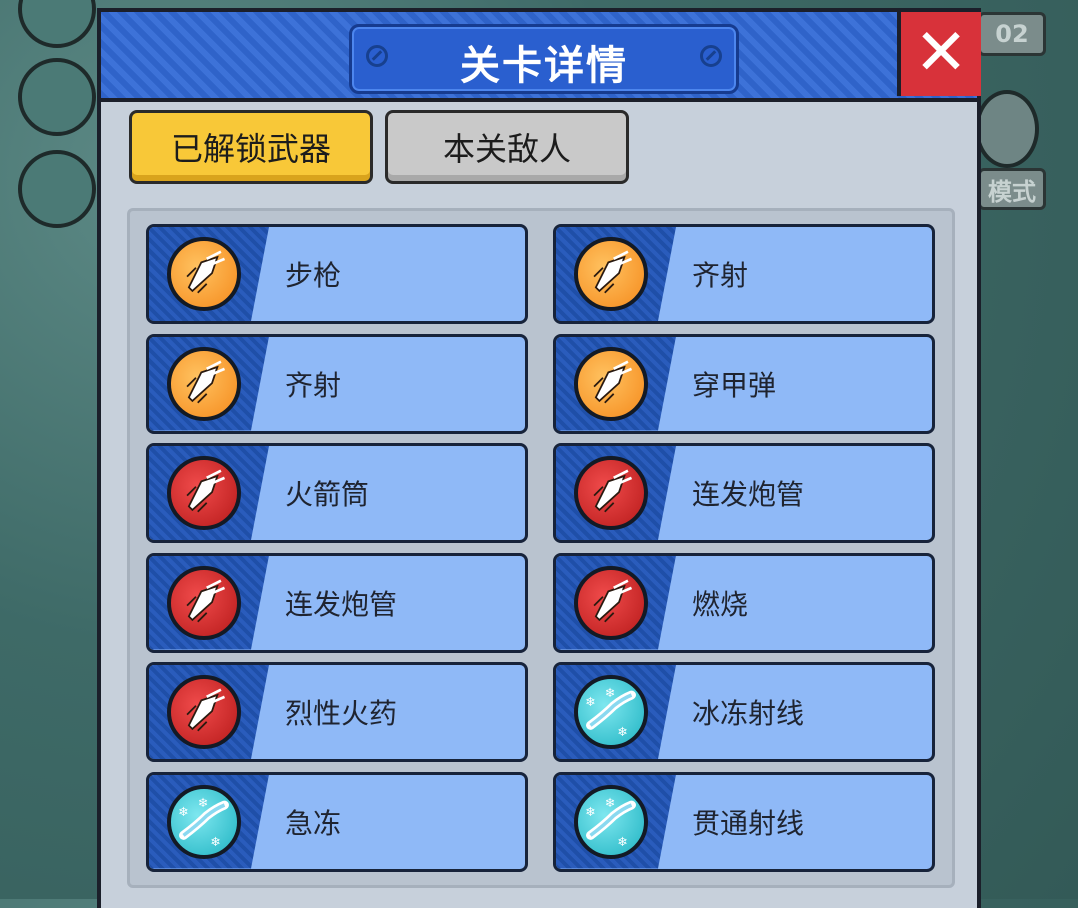 Image resolution: width=1078 pixels, height=908 pixels. I want to click on bg-level-tag: 02, so click(1012, 34).